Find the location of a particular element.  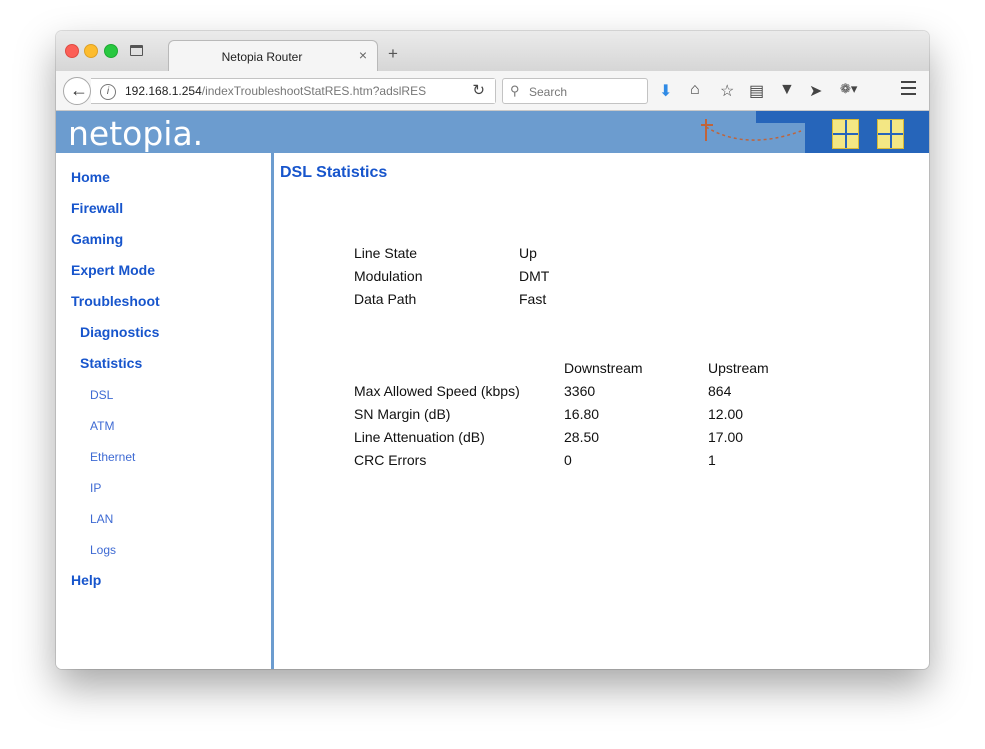

back-arrow-icon: ← is located at coordinates (79, 90).